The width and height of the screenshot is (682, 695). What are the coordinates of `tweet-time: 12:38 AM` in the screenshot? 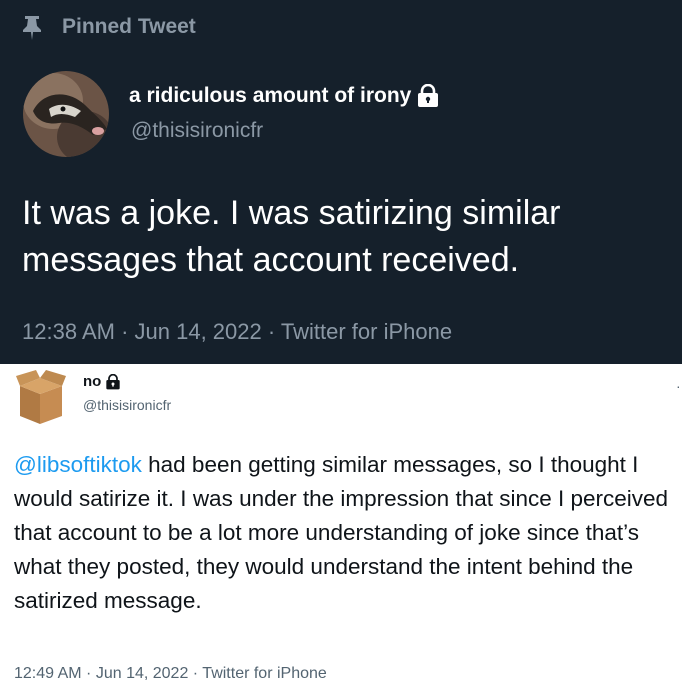 It's located at (68, 331).